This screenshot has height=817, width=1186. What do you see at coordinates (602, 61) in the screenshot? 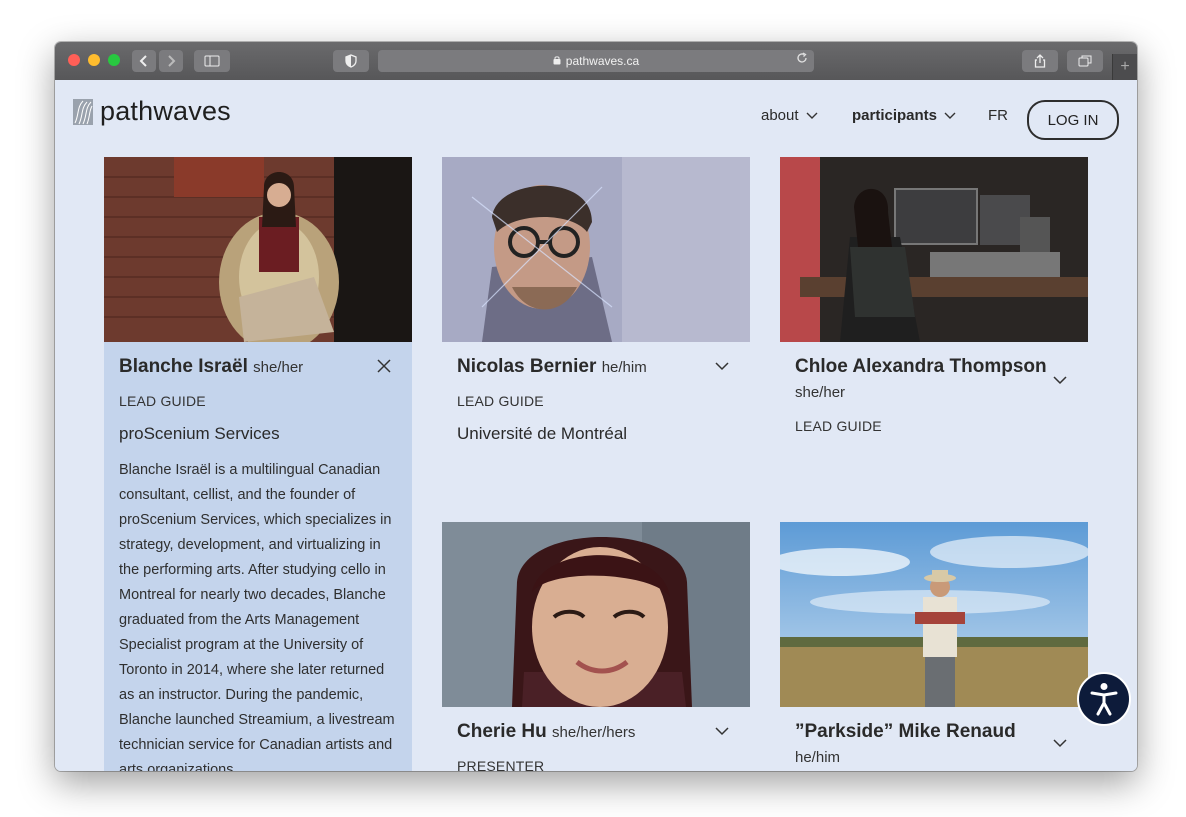
I see `url-text: pathwaves.ca` at bounding box center [602, 61].